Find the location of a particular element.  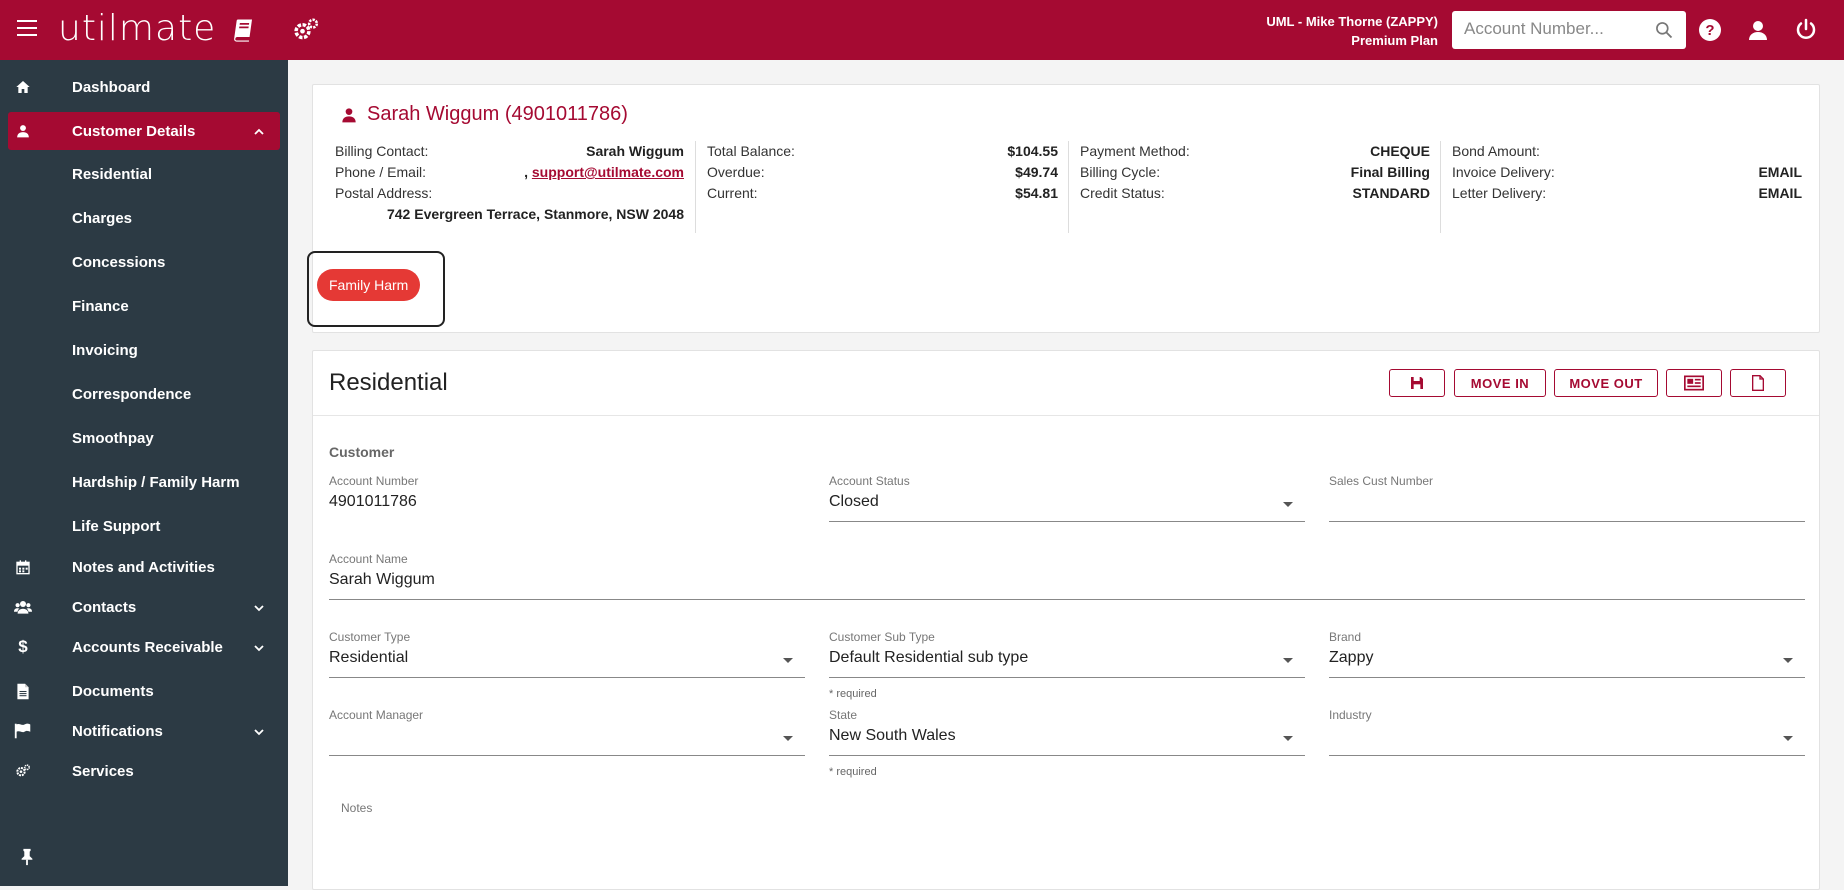

account-search-input is located at coordinates (1547, 29).